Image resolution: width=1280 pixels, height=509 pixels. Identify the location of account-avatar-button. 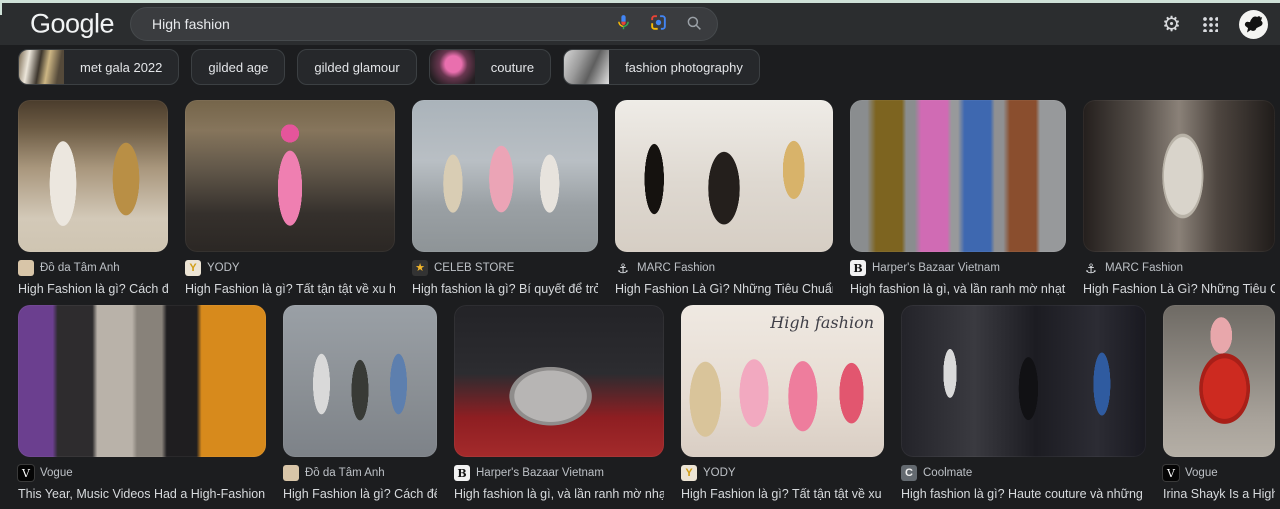
(1253, 24).